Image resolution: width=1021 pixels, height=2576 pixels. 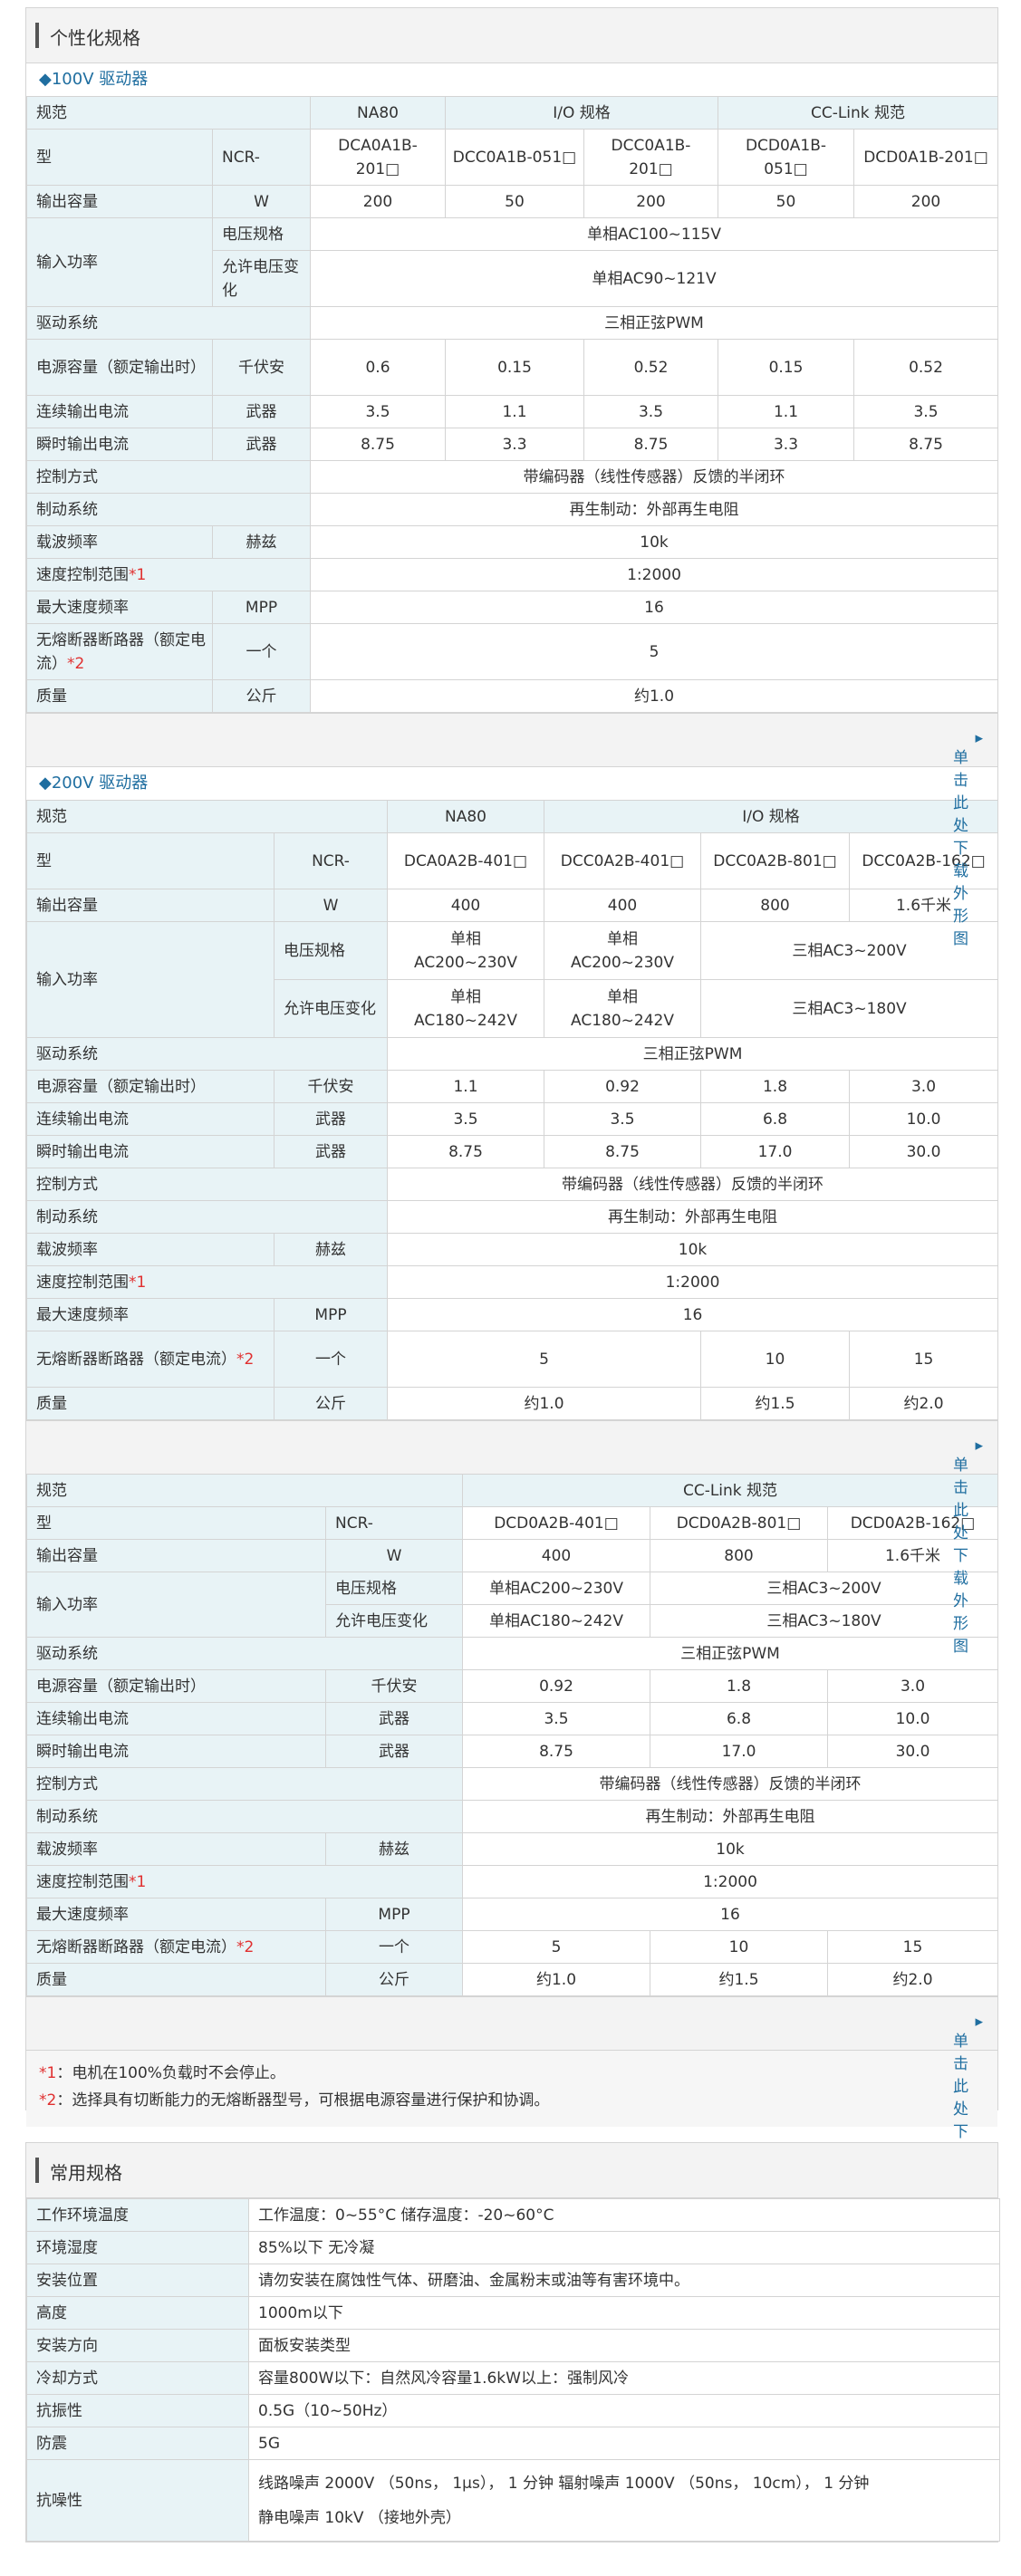 What do you see at coordinates (86, 2173) in the screenshot?
I see `section-title: 常用规格` at bounding box center [86, 2173].